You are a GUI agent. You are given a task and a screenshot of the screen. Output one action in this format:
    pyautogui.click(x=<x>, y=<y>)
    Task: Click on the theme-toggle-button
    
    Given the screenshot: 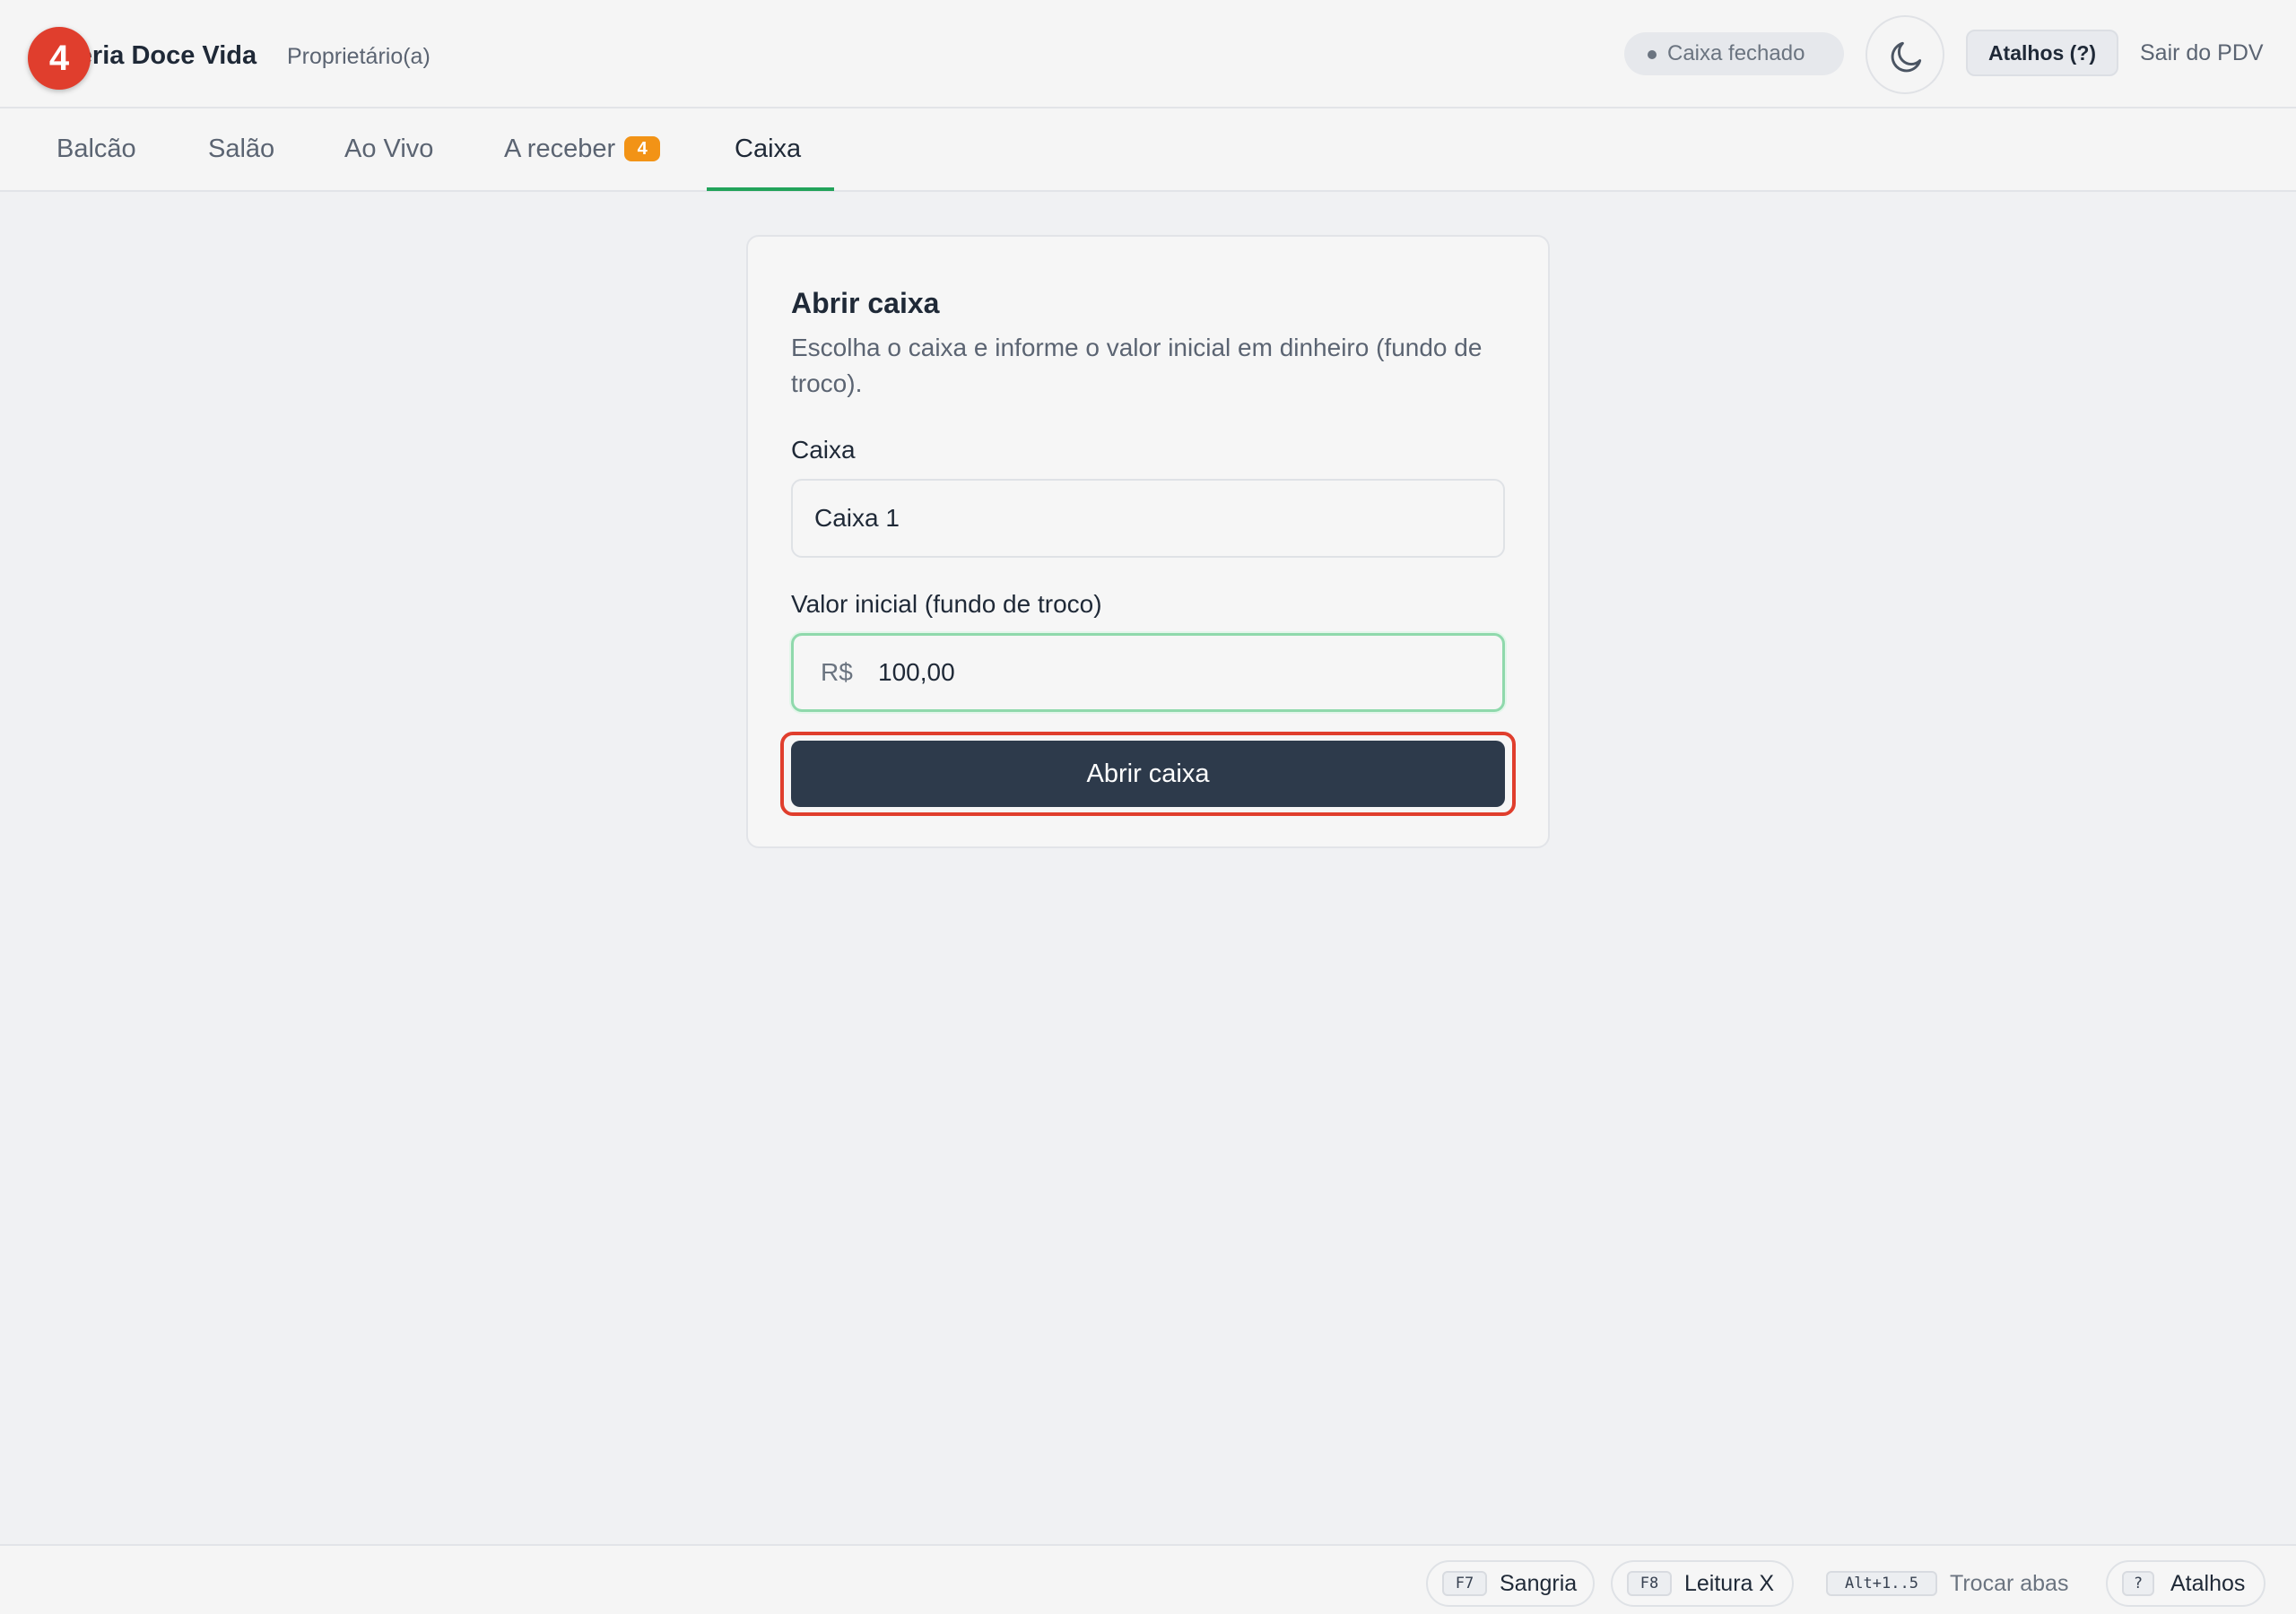 What is the action you would take?
    pyautogui.click(x=1905, y=54)
    